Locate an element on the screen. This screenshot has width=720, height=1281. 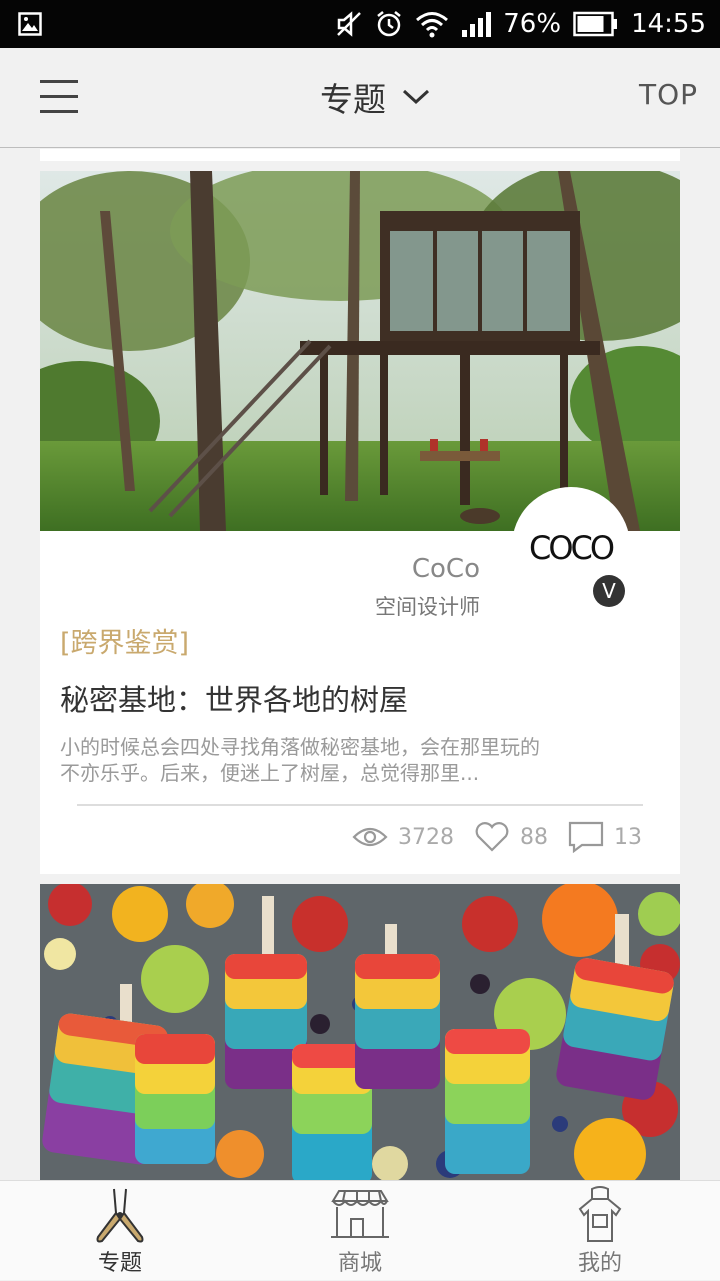
tab-topics: 专题 is located at coordinates (120, 1231).